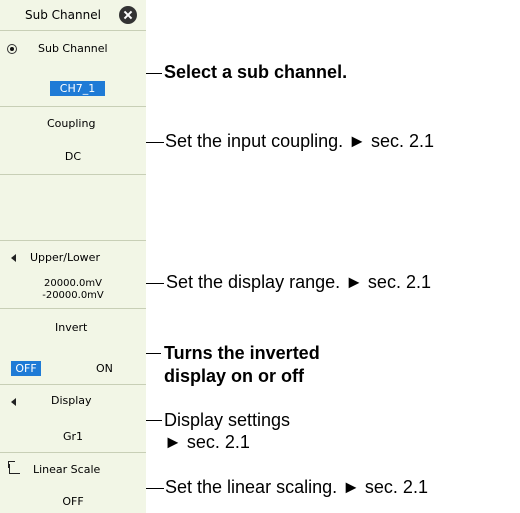 Image resolution: width=520 pixels, height=513 pixels. Describe the element at coordinates (26, 368) in the screenshot. I see `invert-off-option: OFF` at that location.